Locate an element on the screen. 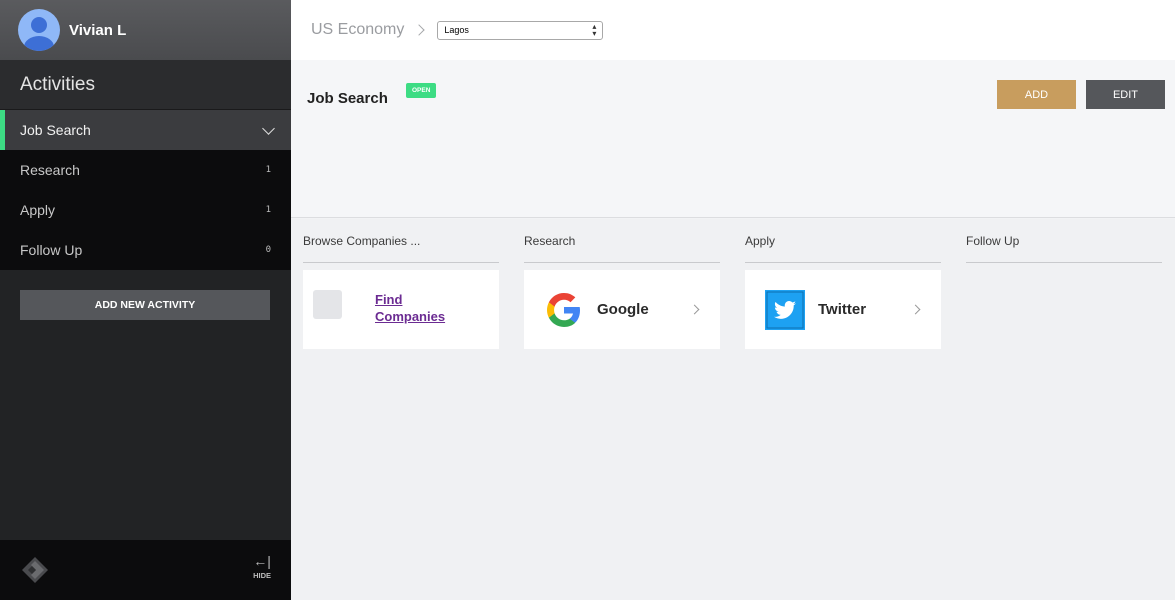 The height and width of the screenshot is (600, 1175). item-count: 0 is located at coordinates (268, 250).